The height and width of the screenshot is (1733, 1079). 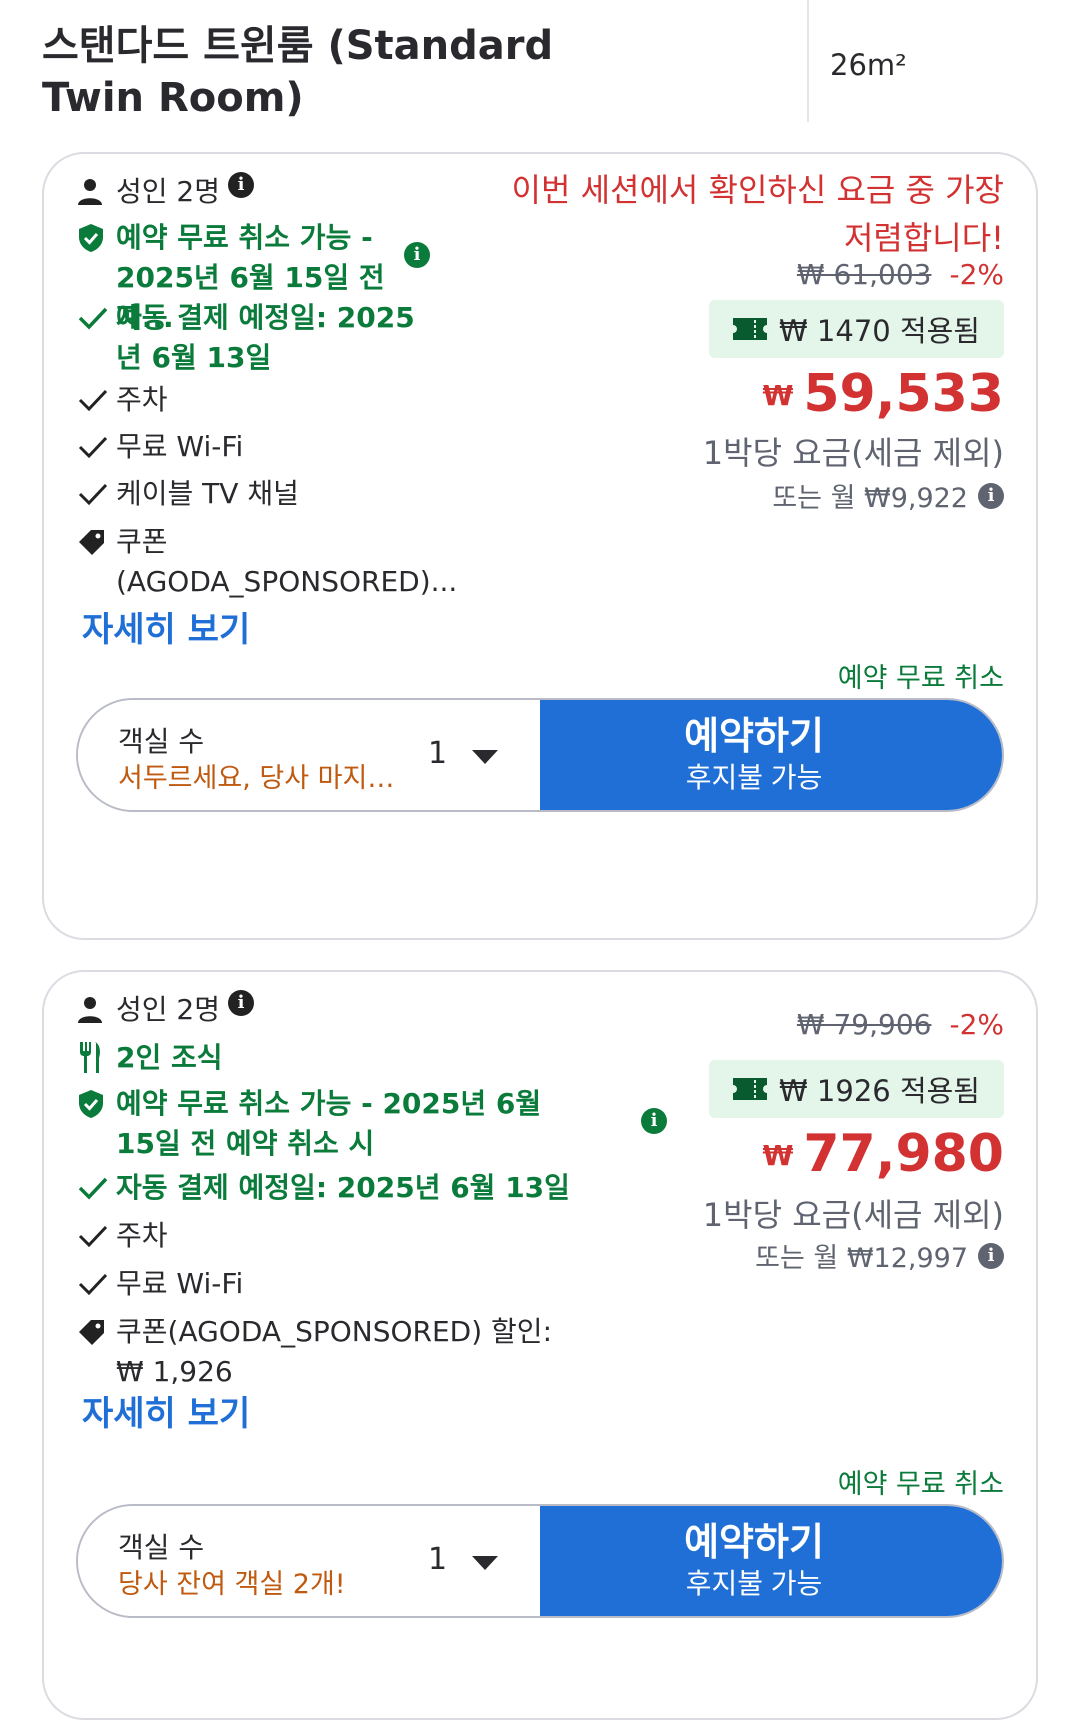 I want to click on availability-note: 서두르세요, 당사 마지막 객실!, so click(x=268, y=778).